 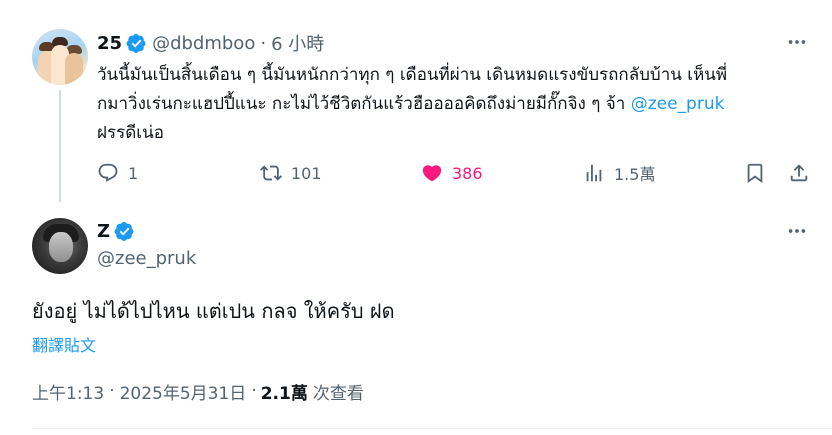 I want to click on like-button: 386, so click(x=452, y=173).